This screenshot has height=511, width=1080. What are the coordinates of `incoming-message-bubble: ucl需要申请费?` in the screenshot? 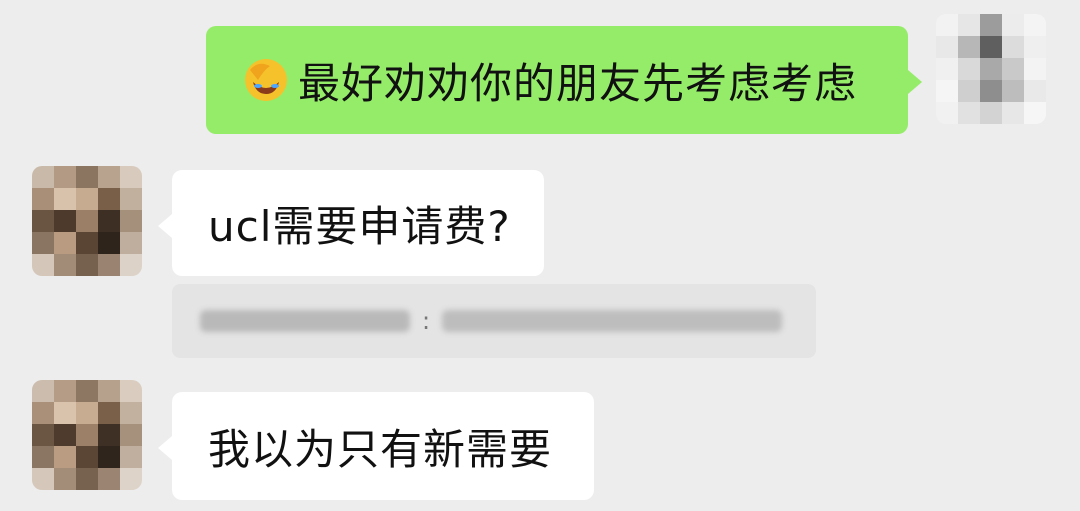 It's located at (351, 223).